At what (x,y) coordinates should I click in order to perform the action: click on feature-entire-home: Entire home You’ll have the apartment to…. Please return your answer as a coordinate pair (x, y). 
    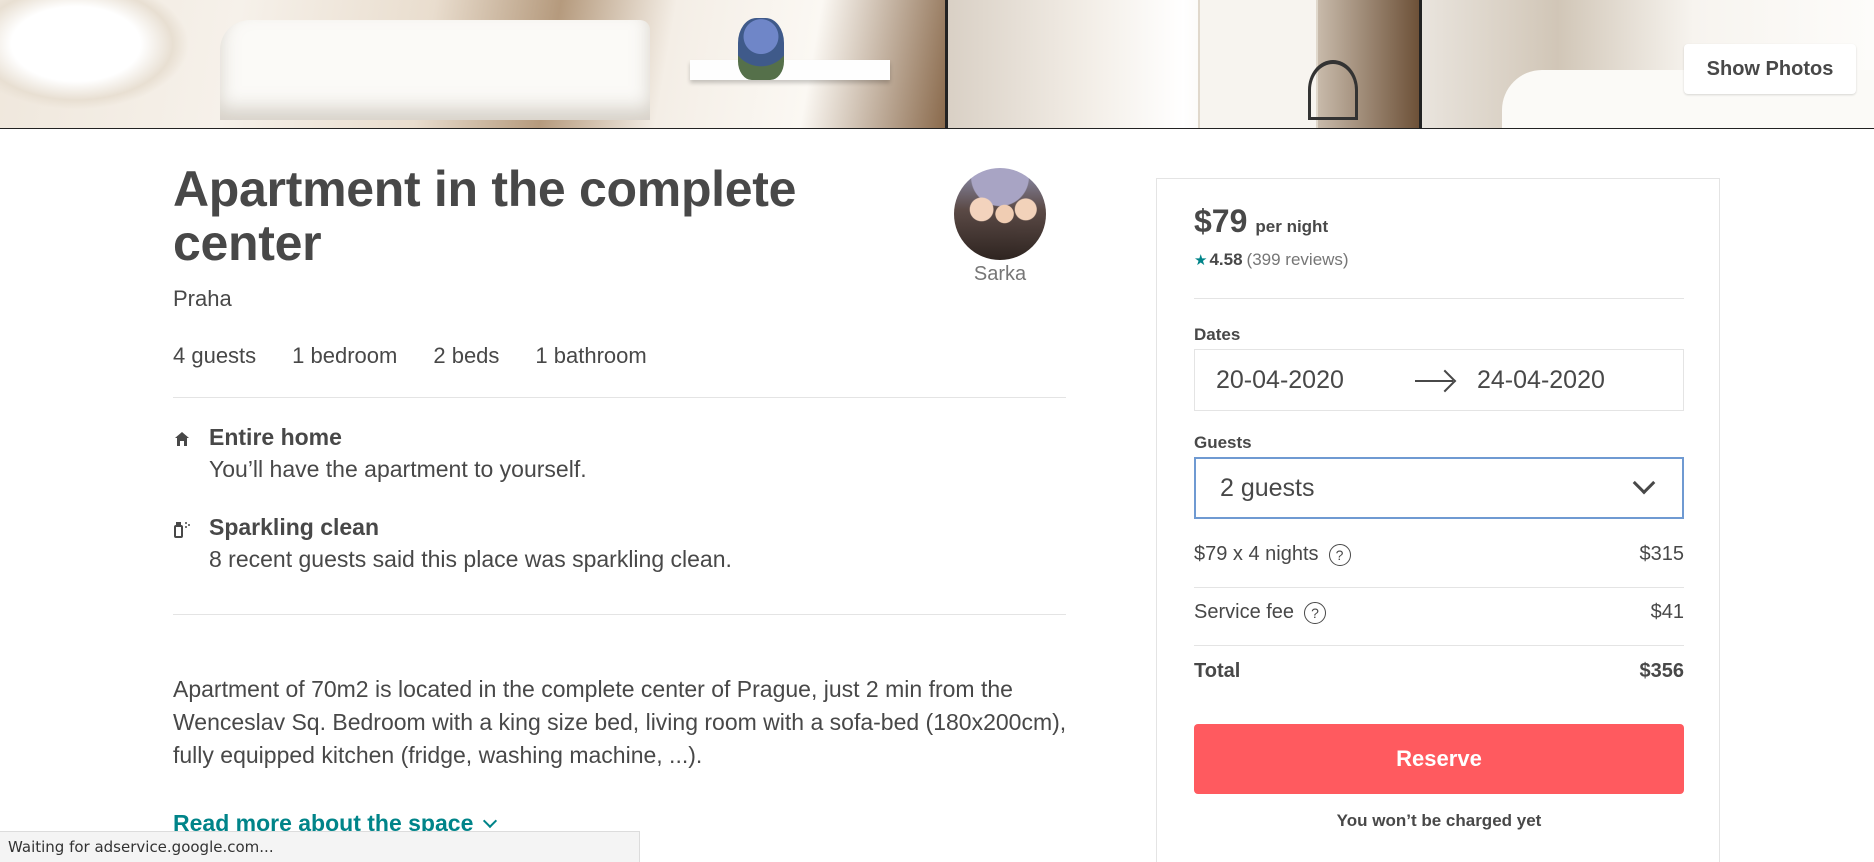
    Looking at the image, I should click on (573, 454).